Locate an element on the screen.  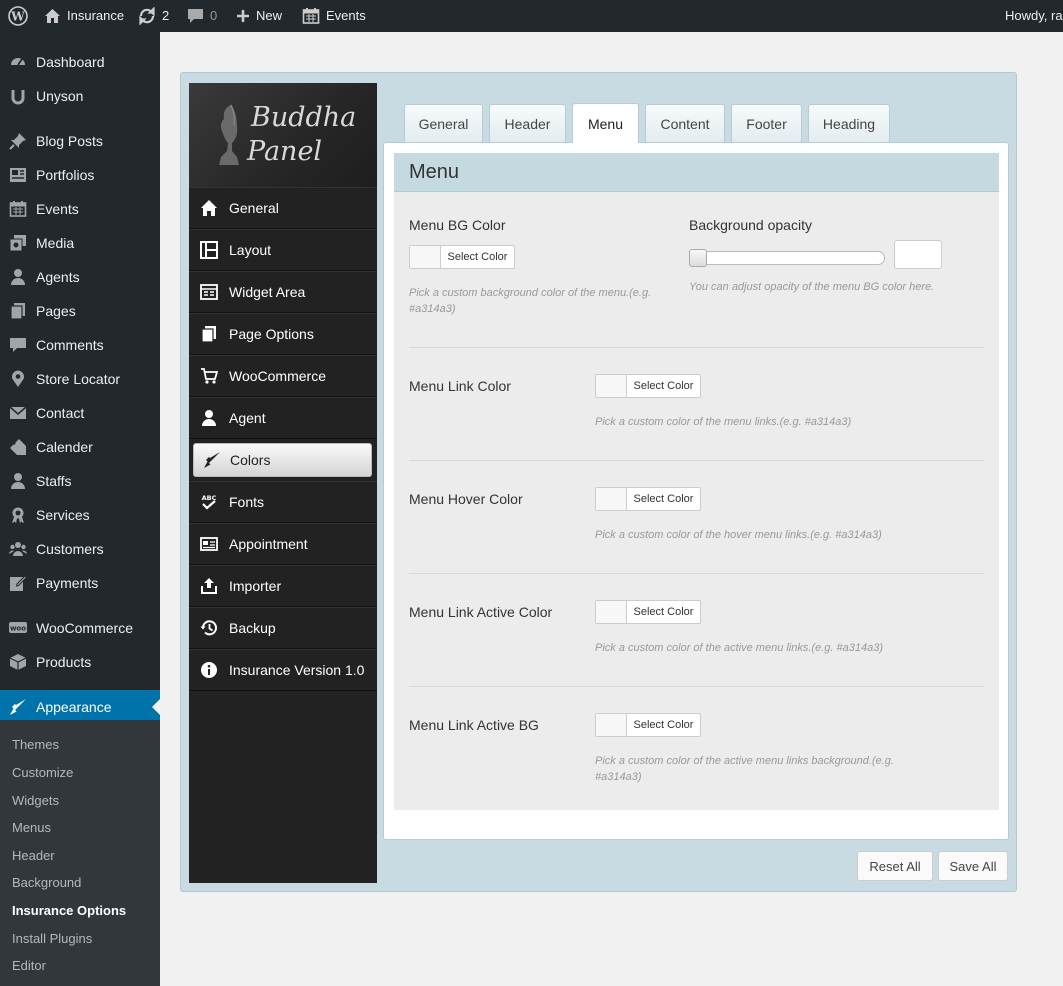
new-content-link: New is located at coordinates (259, 16).